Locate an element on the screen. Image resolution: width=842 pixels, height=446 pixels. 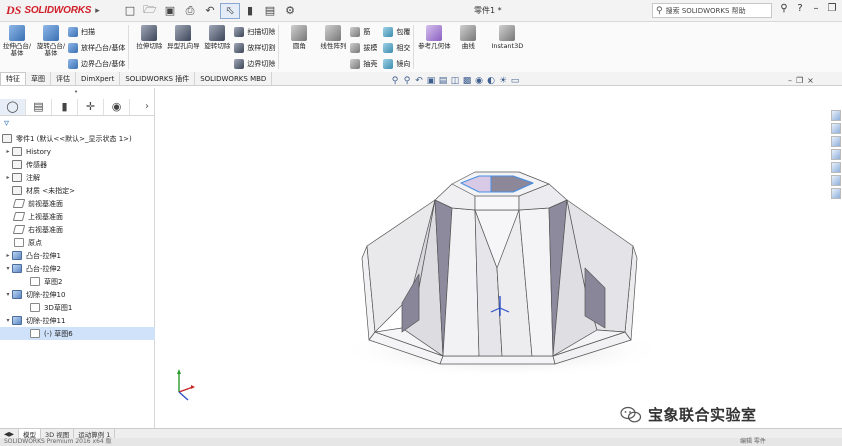
help-icon: ? is located at coordinates (800, 8).